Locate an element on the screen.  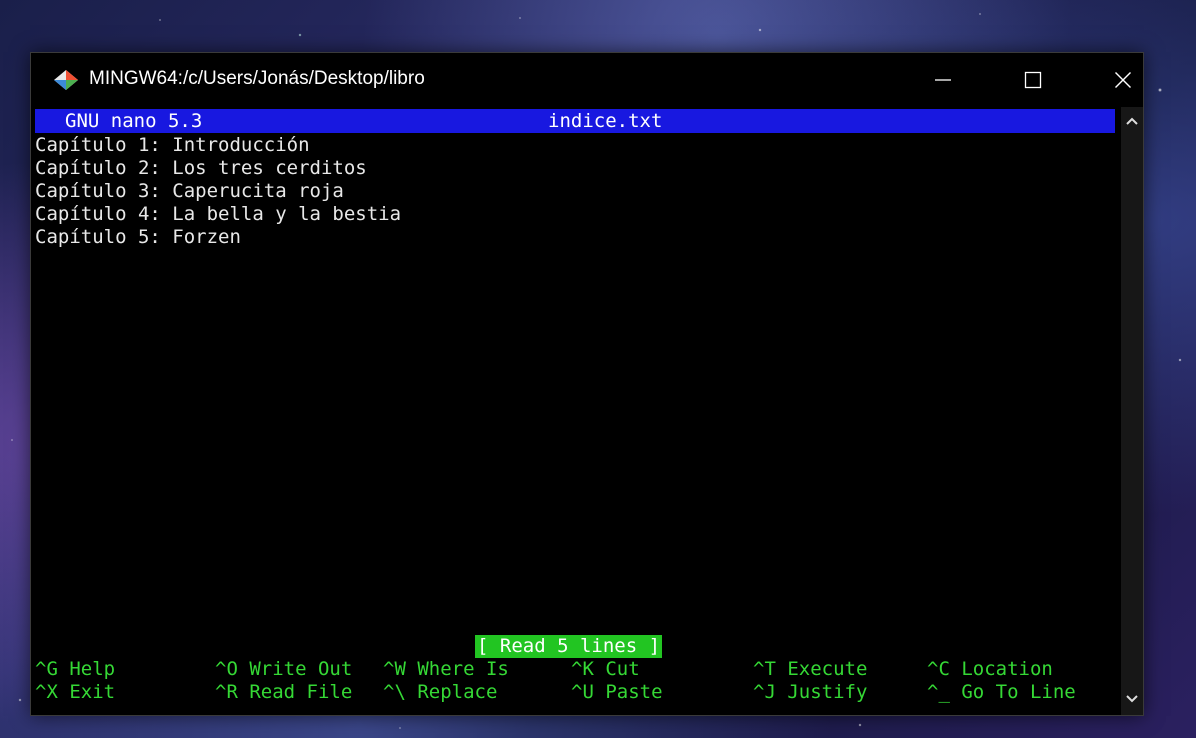
maximize-button is located at coordinates (1033, 80).